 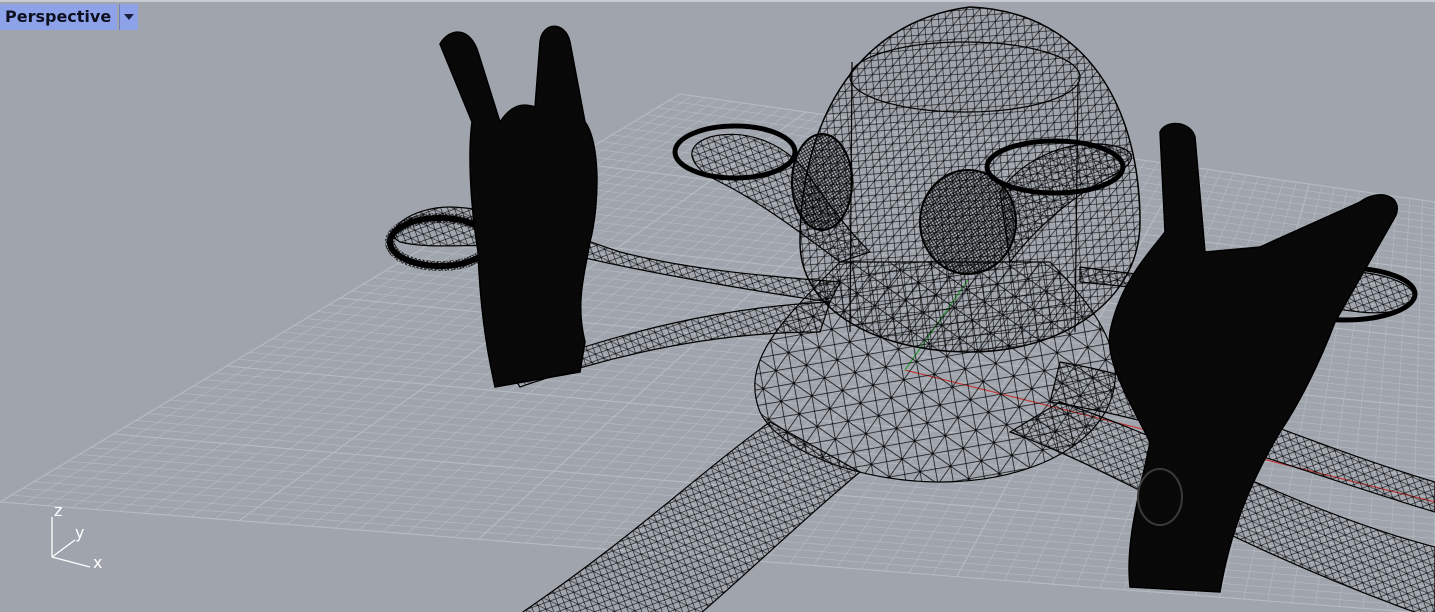 I want to click on axis-widget: z y x, so click(x=76, y=536).